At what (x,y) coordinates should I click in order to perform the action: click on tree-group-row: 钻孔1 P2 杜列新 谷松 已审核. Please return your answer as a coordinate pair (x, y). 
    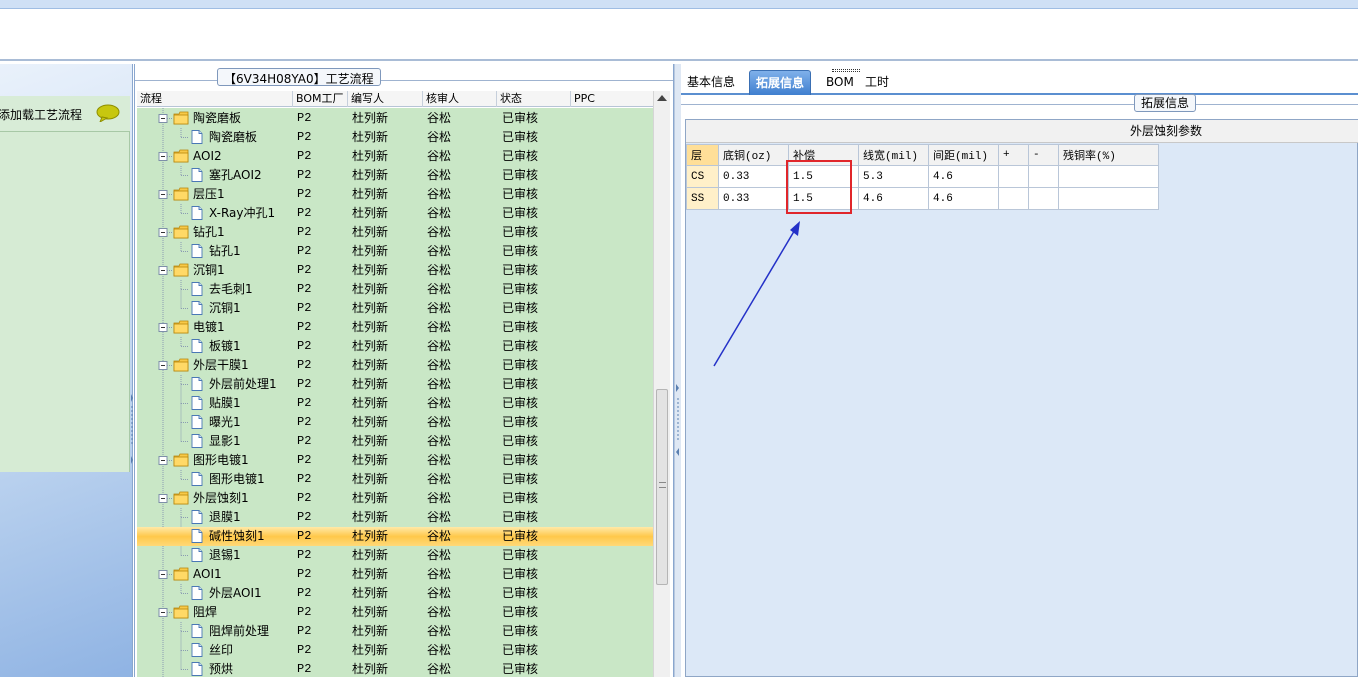
    Looking at the image, I should click on (395, 232).